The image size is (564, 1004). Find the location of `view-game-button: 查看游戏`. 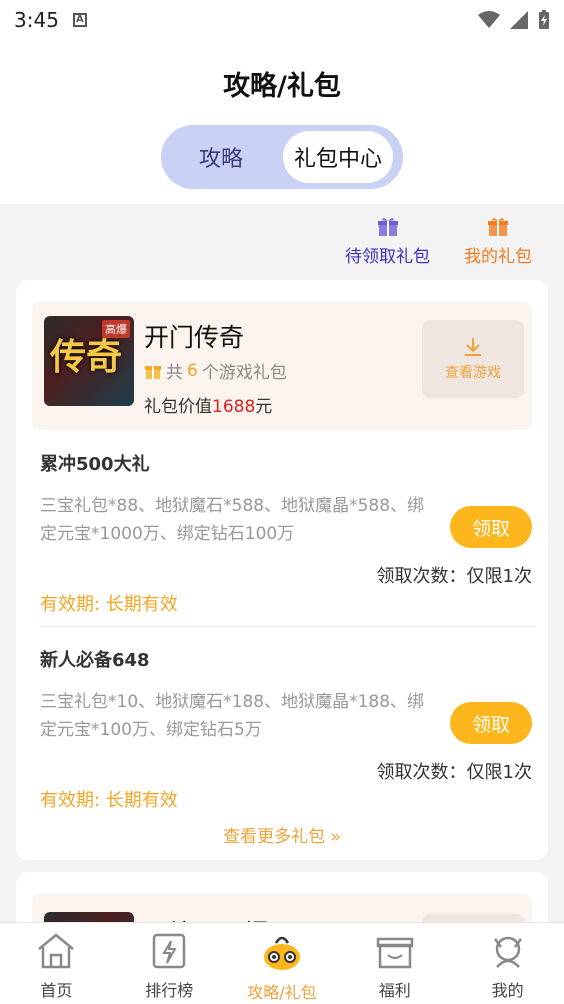

view-game-button: 查看游戏 is located at coordinates (473, 359).